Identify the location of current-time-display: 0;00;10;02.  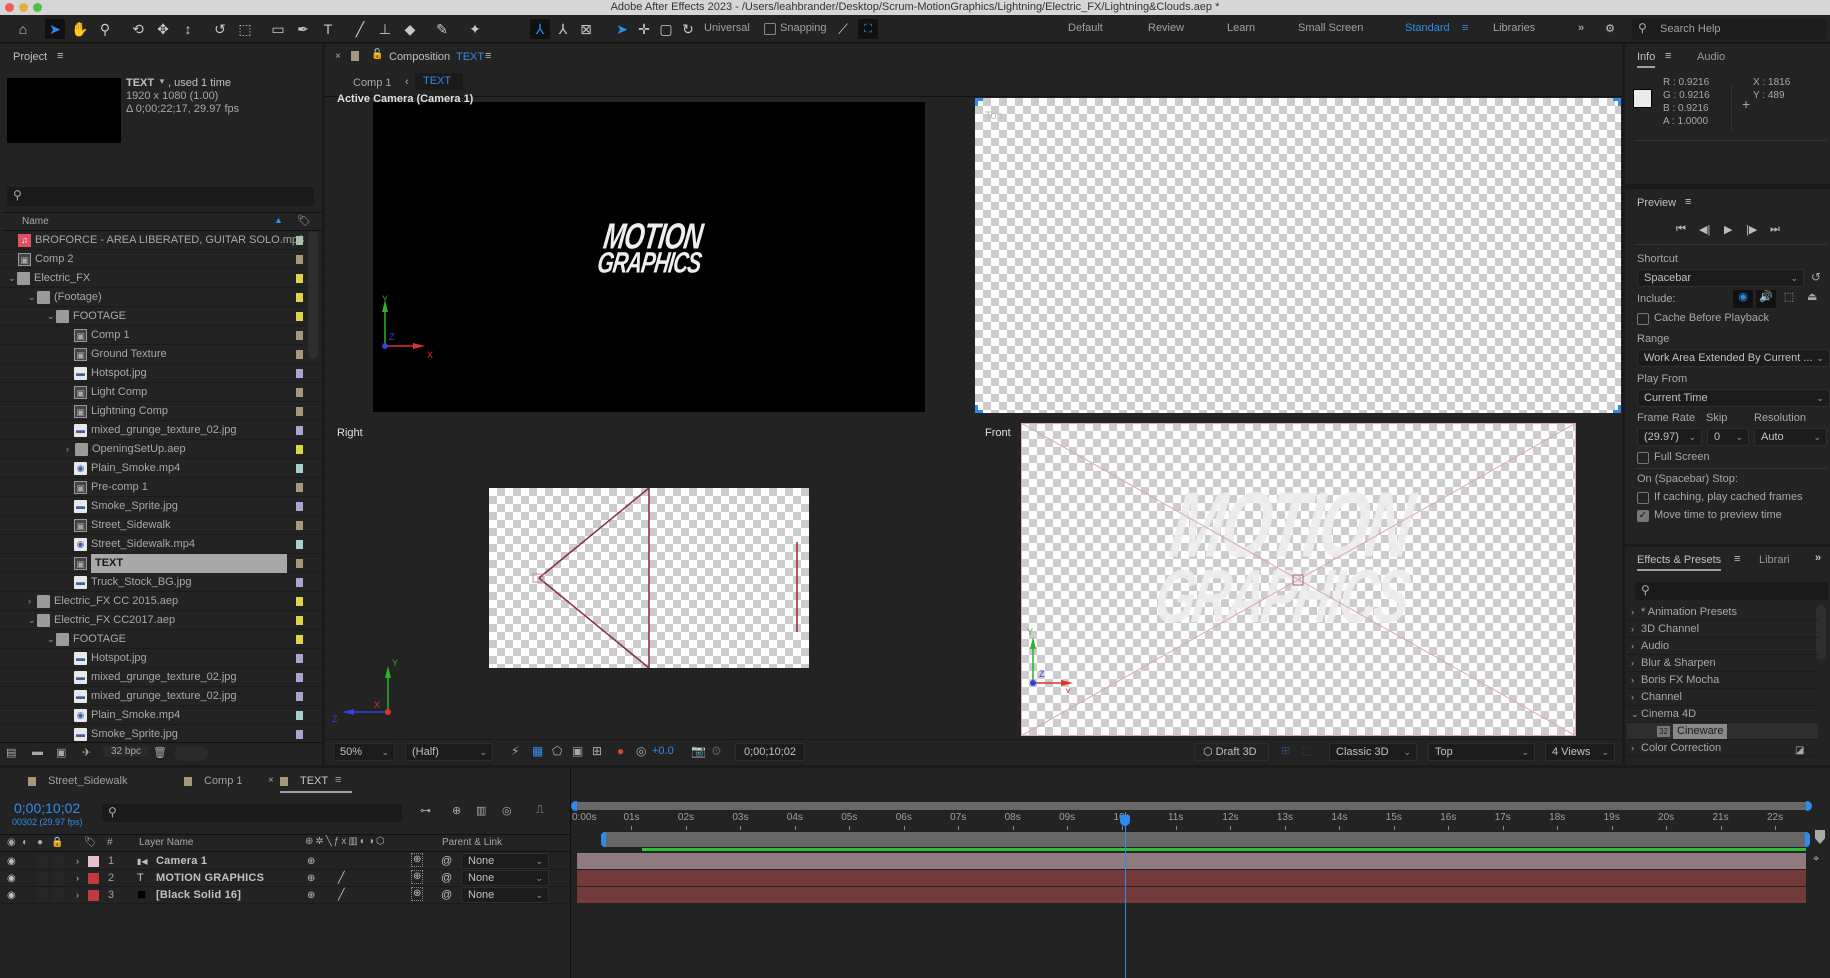
(770, 752).